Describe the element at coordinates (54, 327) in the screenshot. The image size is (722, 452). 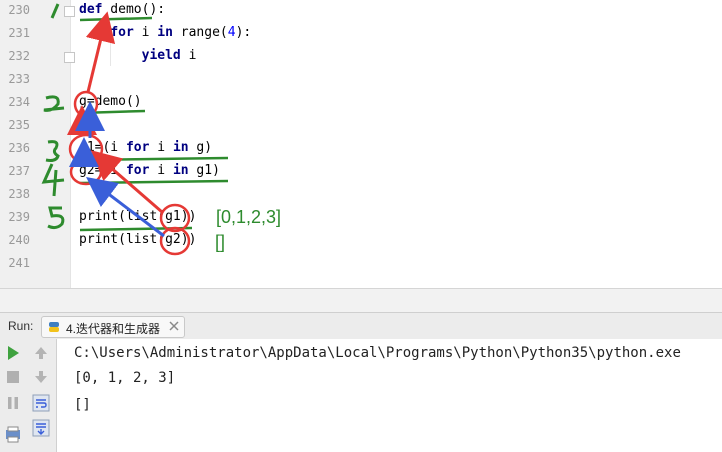
I see `python-file-icon` at that location.